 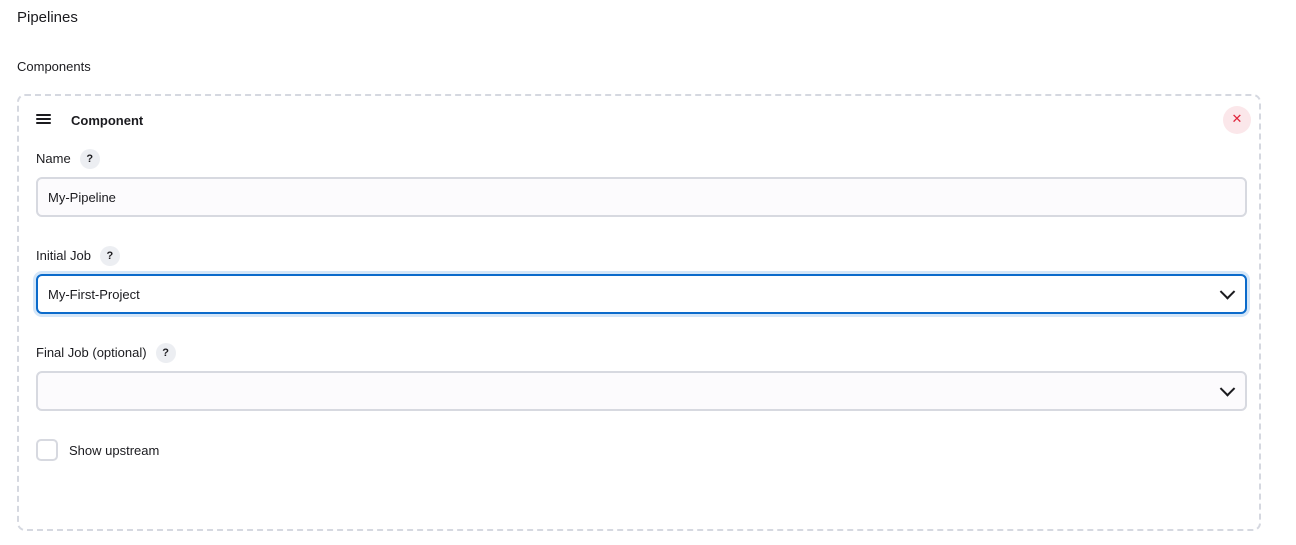 What do you see at coordinates (114, 450) in the screenshot?
I see `show-upstream-label: Show upstream` at bounding box center [114, 450].